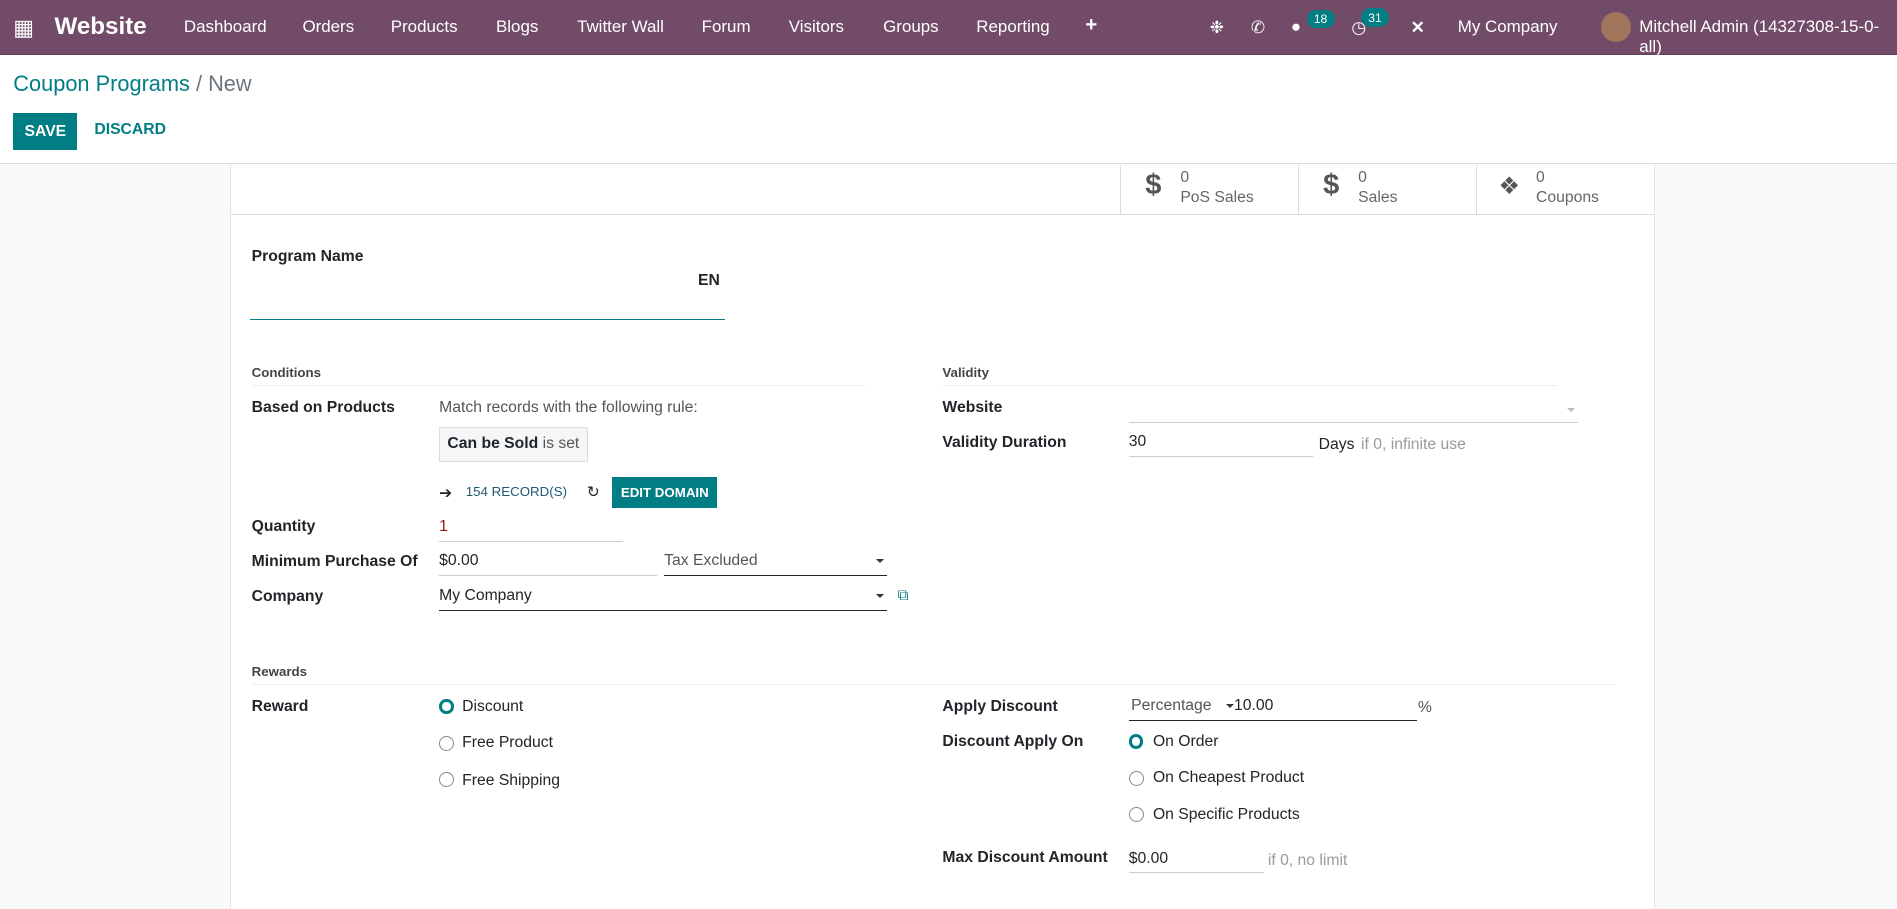 The height and width of the screenshot is (909, 1897). Describe the element at coordinates (965, 373) in the screenshot. I see `validity-heading: Validity` at that location.